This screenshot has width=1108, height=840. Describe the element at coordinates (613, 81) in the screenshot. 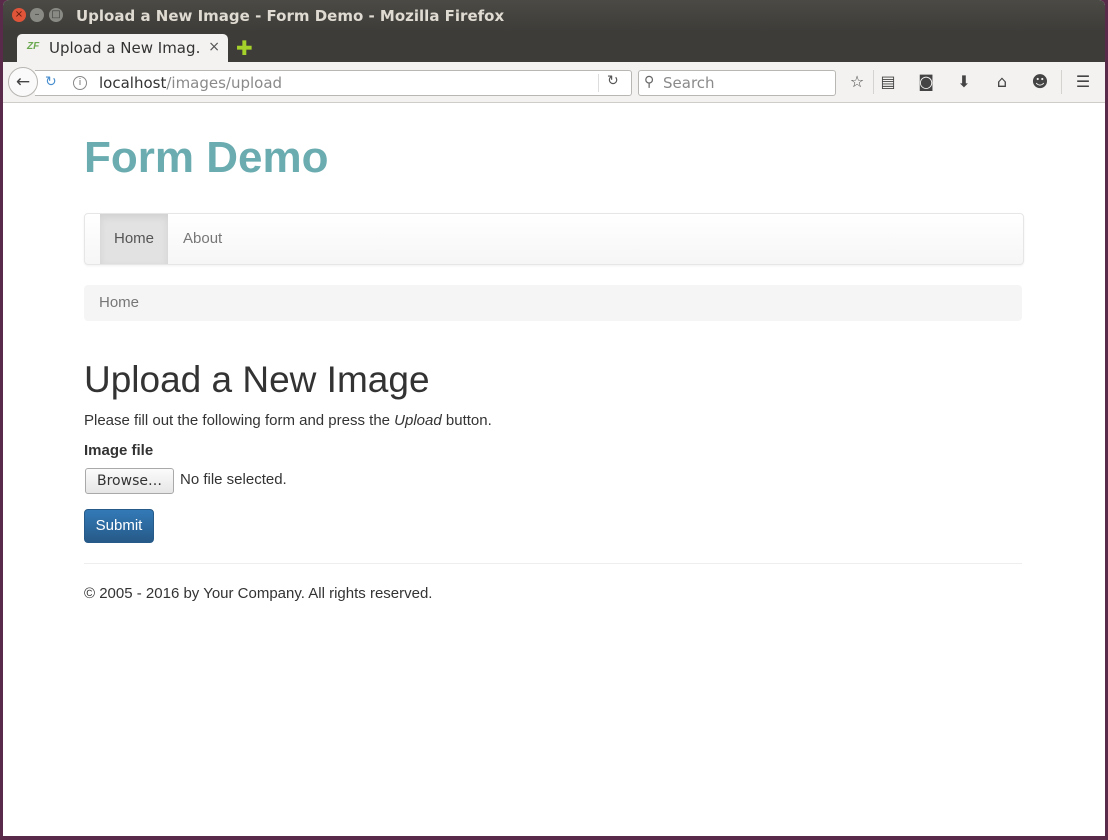

I see `url-reload-icon: ↻` at that location.